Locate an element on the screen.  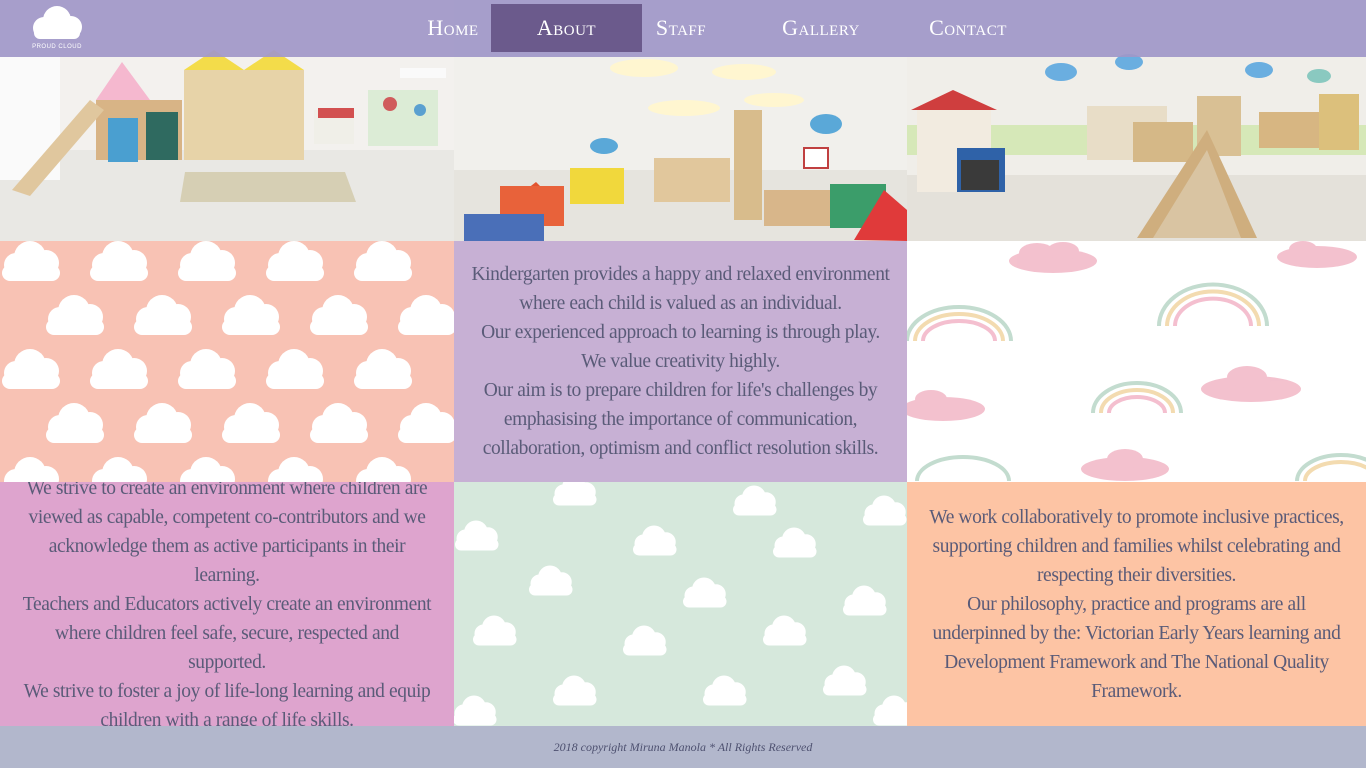
peach-cloud-pattern is located at coordinates (227, 361).